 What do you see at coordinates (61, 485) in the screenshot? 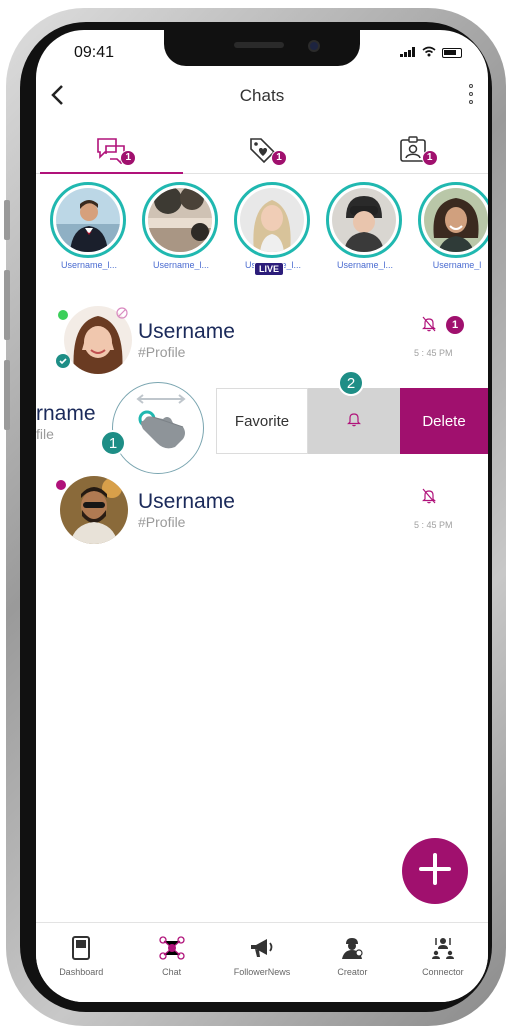
I see `status-indicator` at bounding box center [61, 485].